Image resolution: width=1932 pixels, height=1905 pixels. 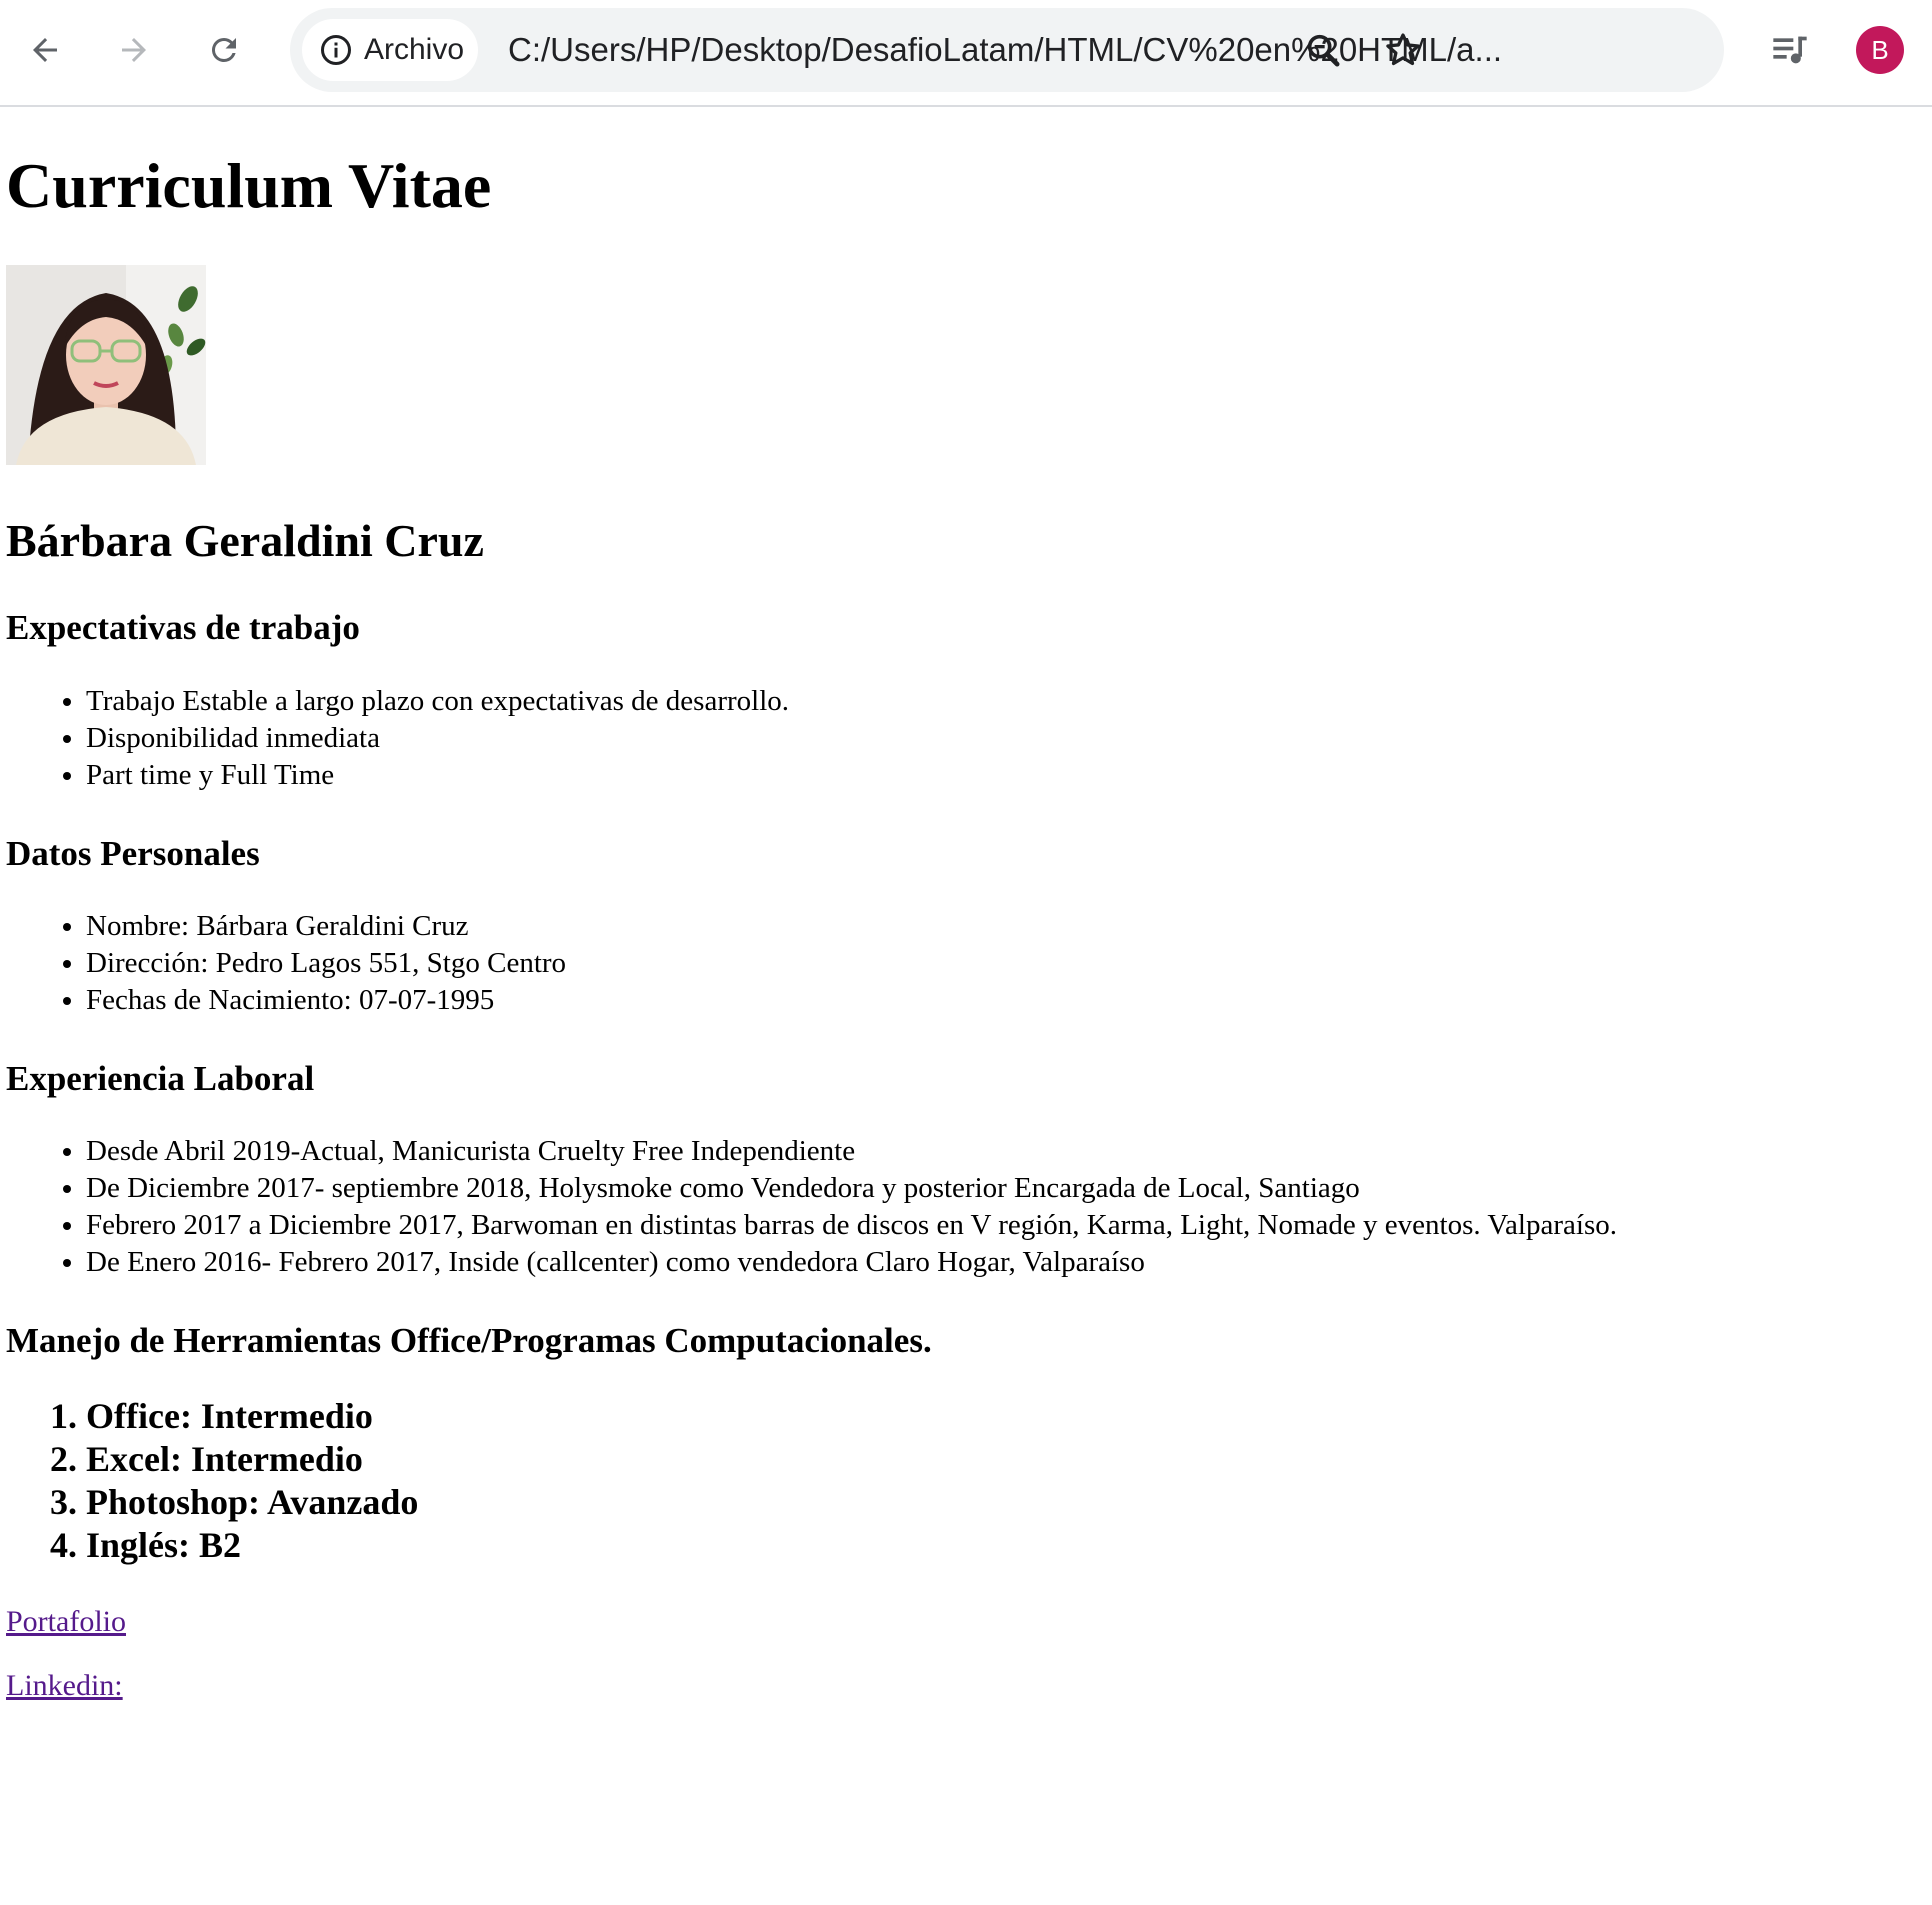 I want to click on media-queue-button, so click(x=1790, y=50).